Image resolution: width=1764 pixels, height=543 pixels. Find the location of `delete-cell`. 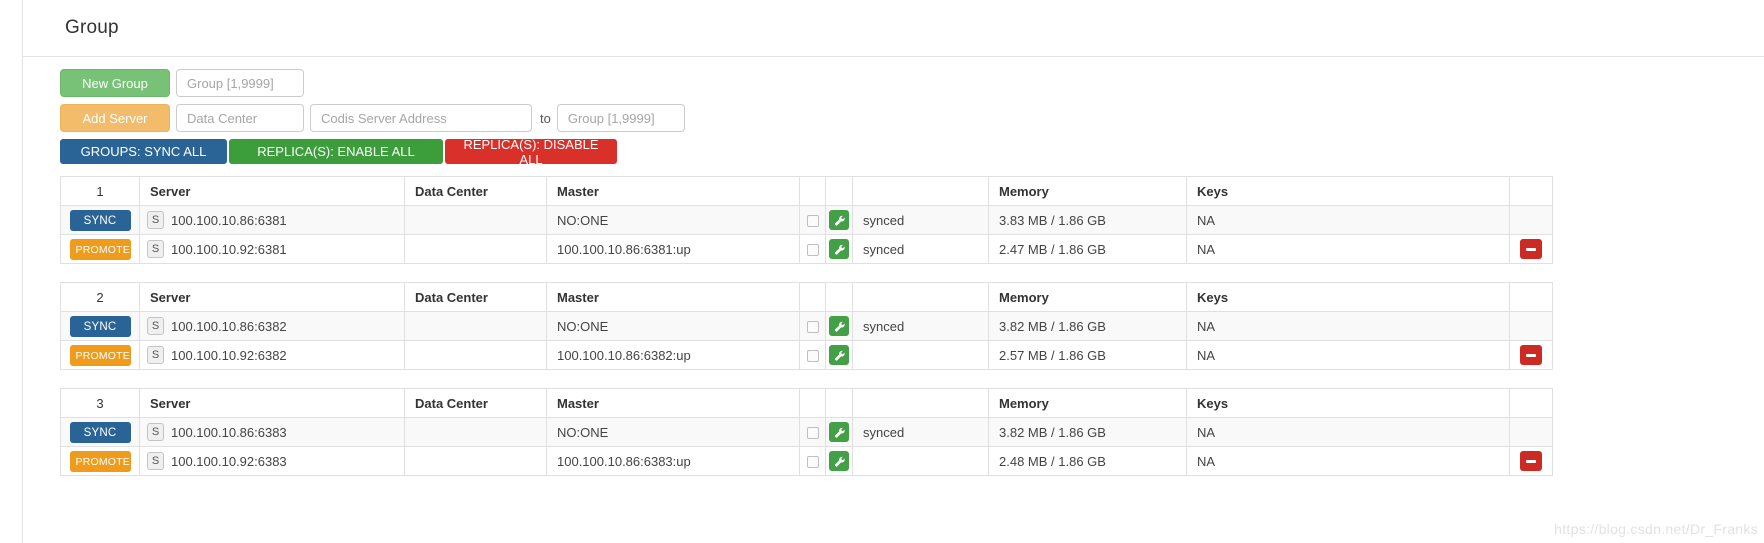

delete-cell is located at coordinates (1531, 355).